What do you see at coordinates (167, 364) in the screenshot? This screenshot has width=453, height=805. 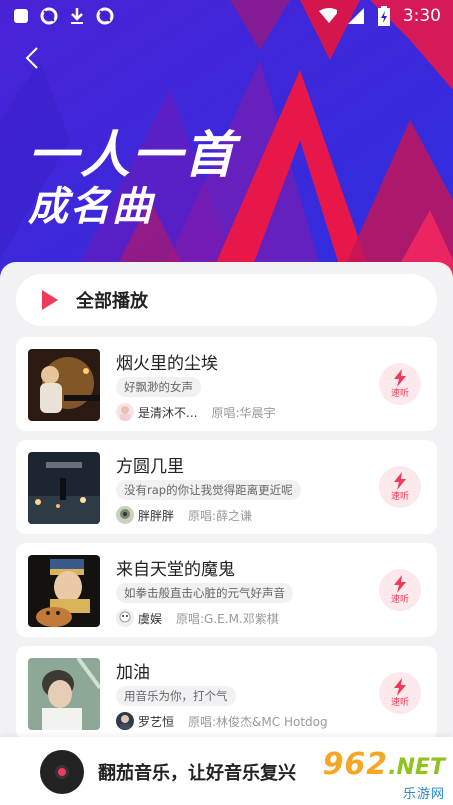 I see `song-title: 烟火里的尘埃` at bounding box center [167, 364].